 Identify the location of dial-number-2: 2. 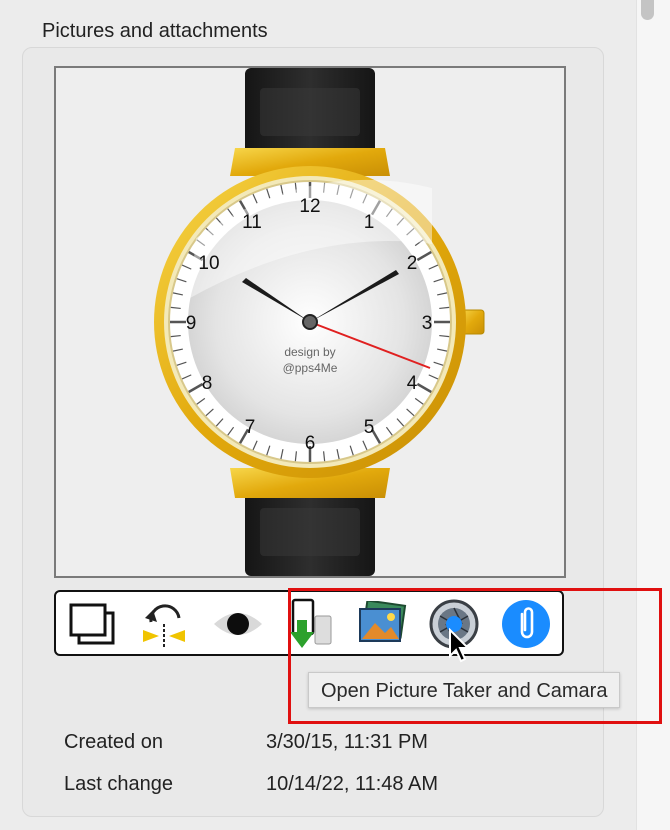
(412, 263).